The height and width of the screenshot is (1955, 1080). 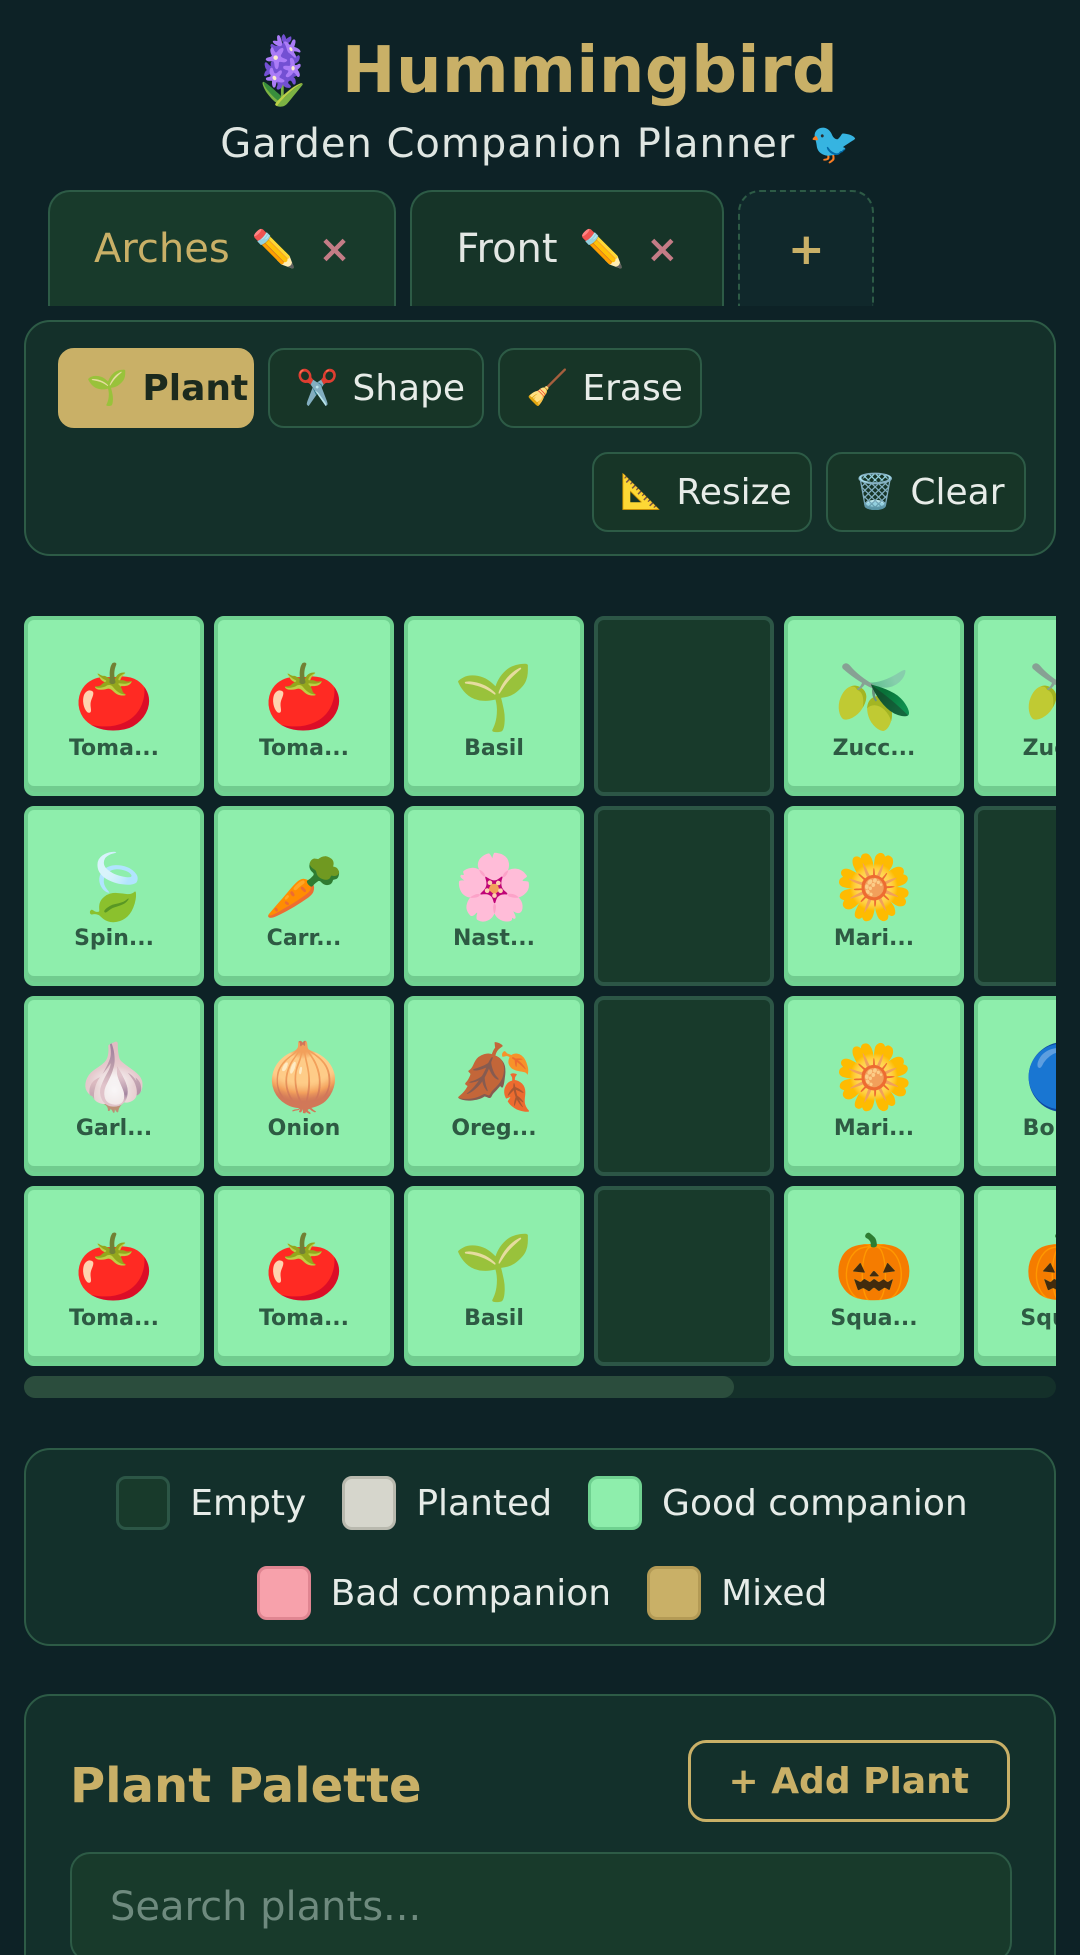 What do you see at coordinates (409, 388) in the screenshot?
I see `shape-tool-label: Shape` at bounding box center [409, 388].